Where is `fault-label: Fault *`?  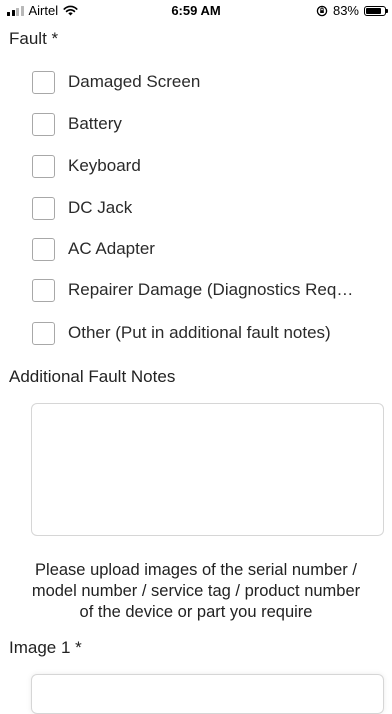 fault-label: Fault * is located at coordinates (34, 38).